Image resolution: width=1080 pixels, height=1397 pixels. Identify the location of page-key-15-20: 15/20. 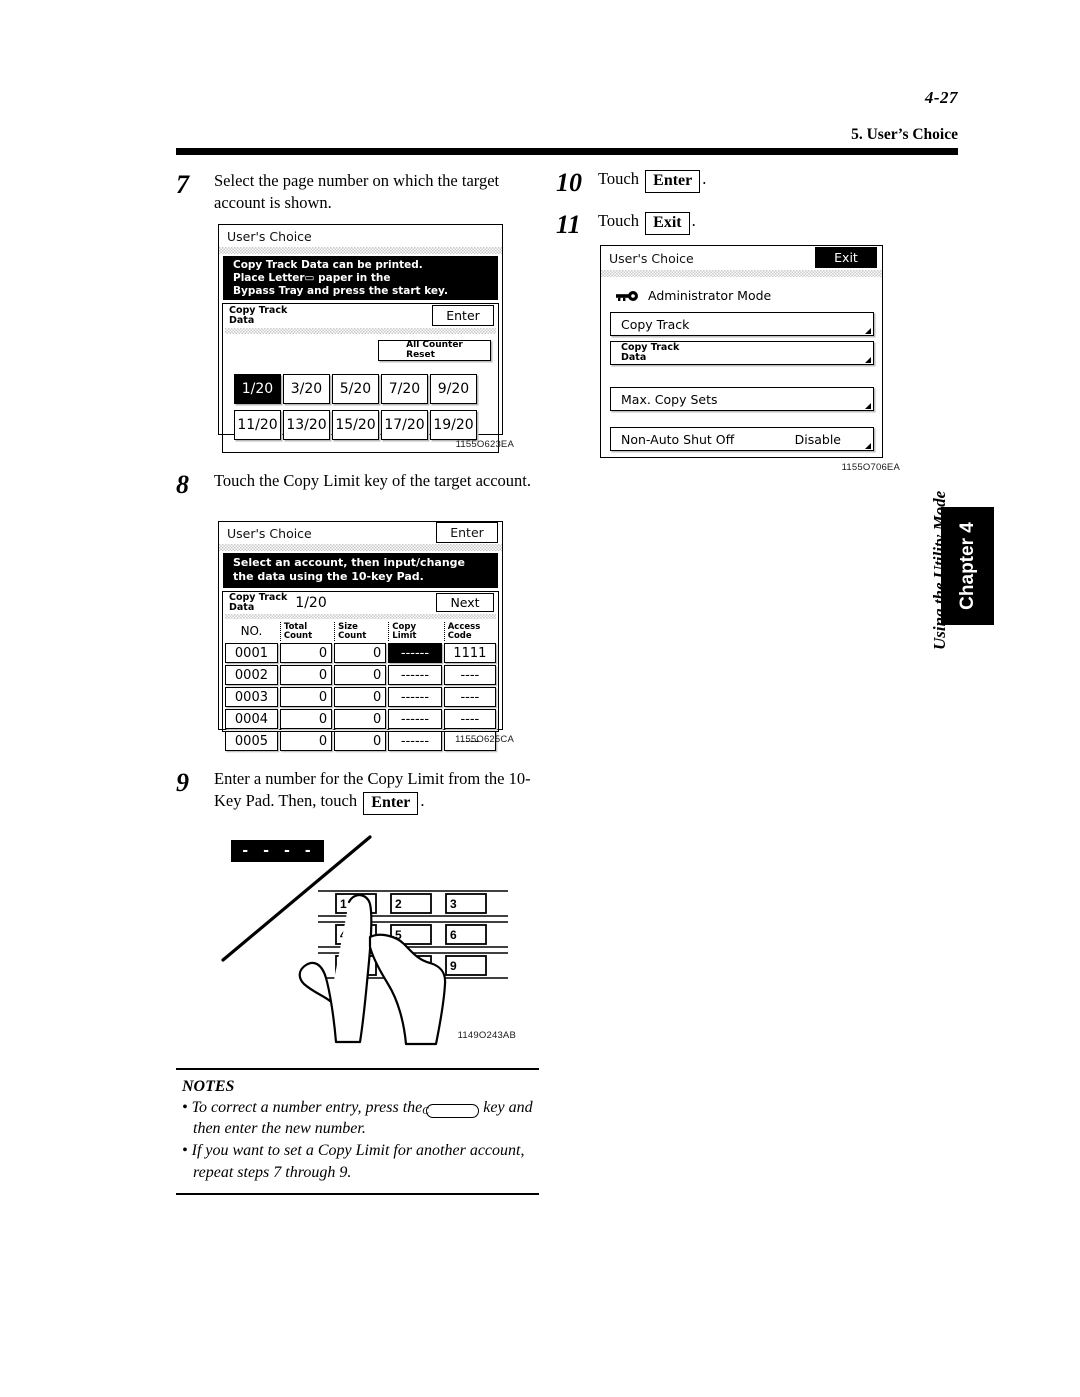
(355, 425).